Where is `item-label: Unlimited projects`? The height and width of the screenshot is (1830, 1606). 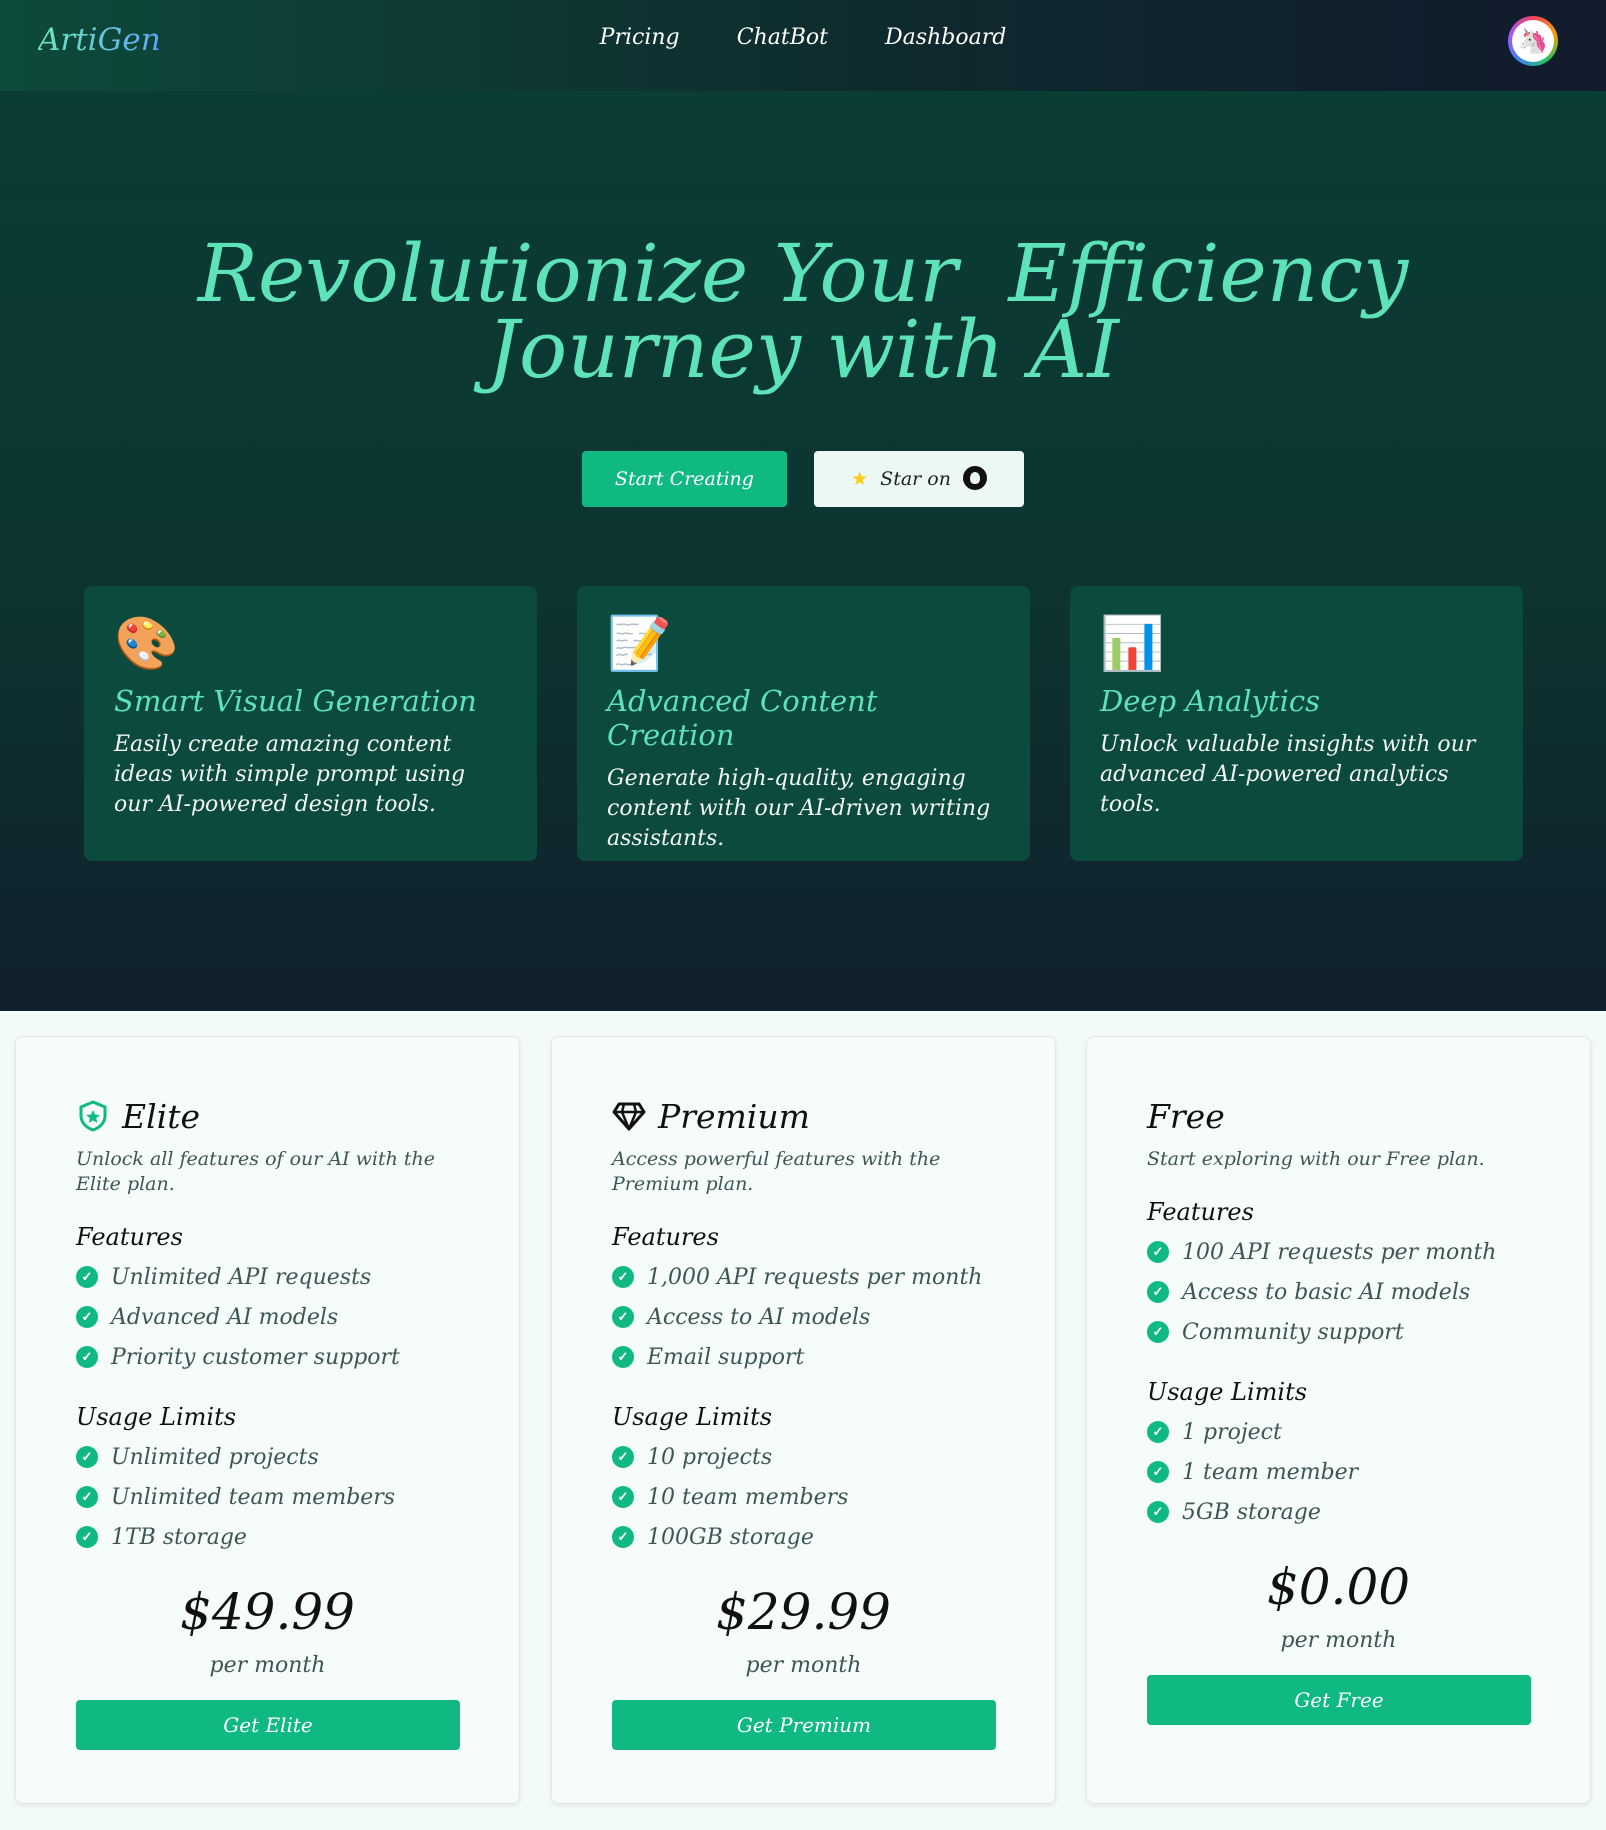
item-label: Unlimited projects is located at coordinates (215, 1457).